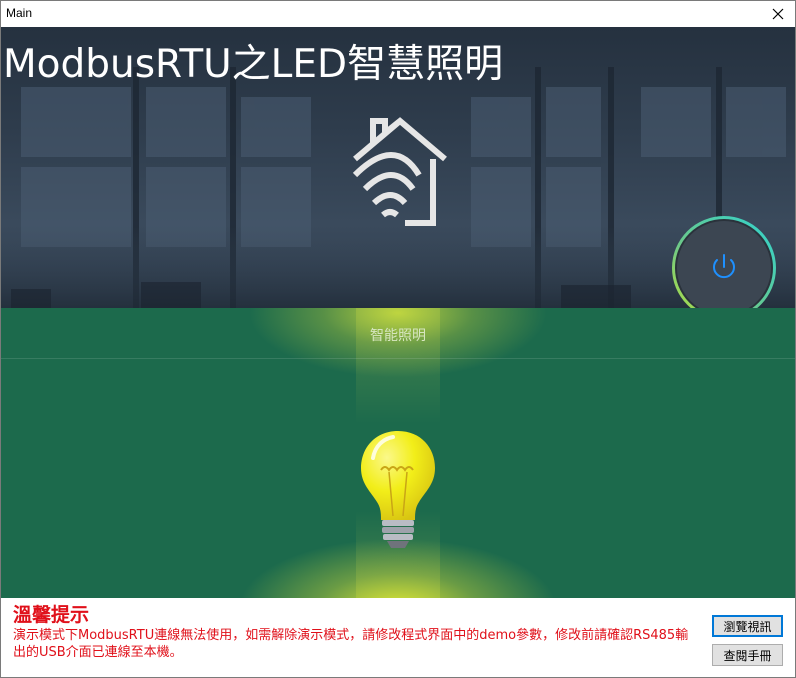 This screenshot has width=796, height=678. What do you see at coordinates (19, 13) in the screenshot?
I see `window-title: Main` at bounding box center [19, 13].